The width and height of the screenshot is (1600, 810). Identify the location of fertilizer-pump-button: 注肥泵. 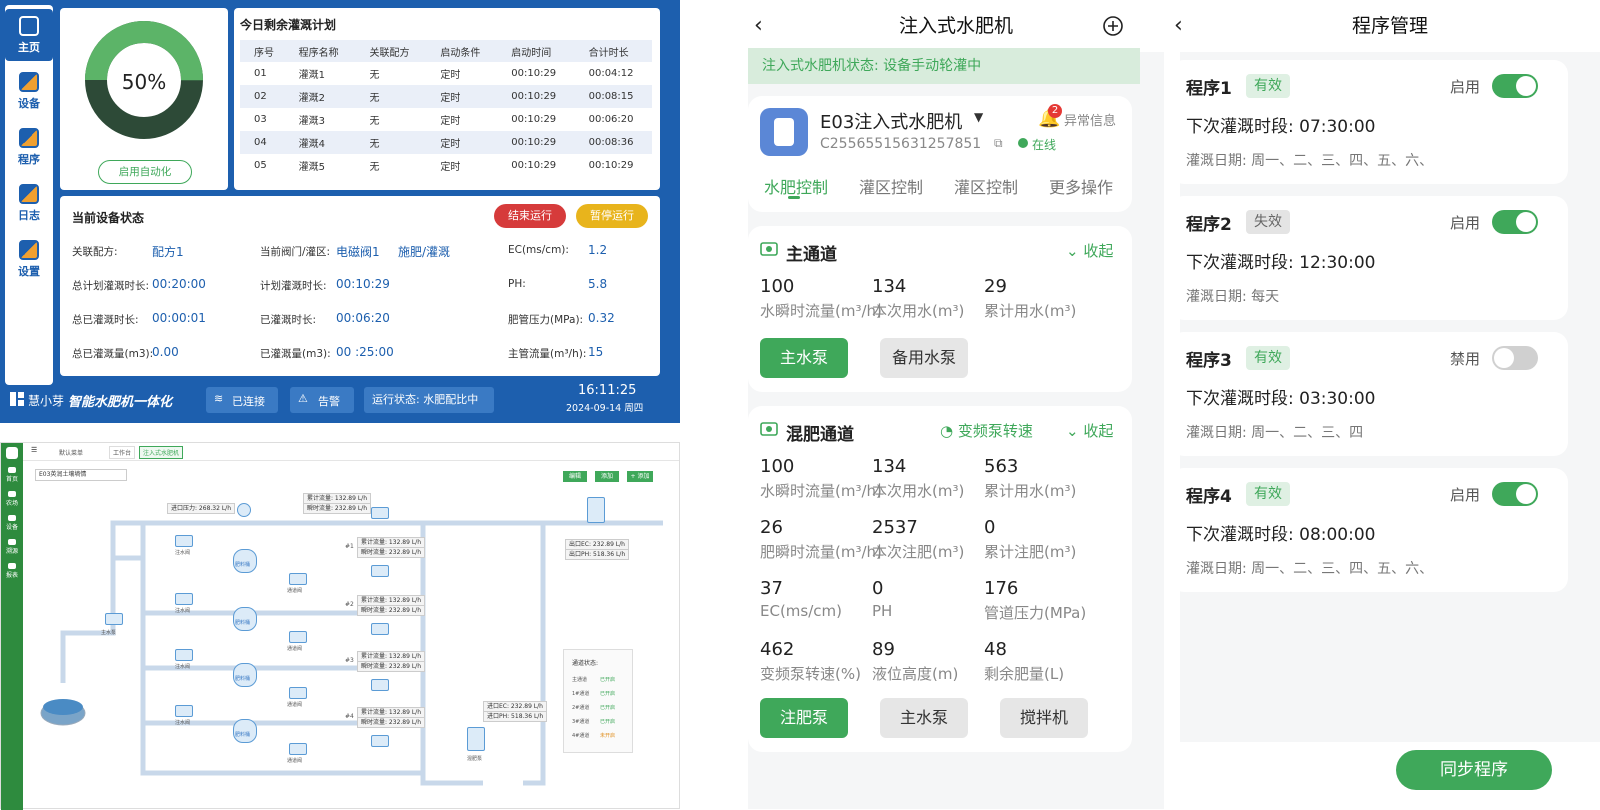
(804, 718).